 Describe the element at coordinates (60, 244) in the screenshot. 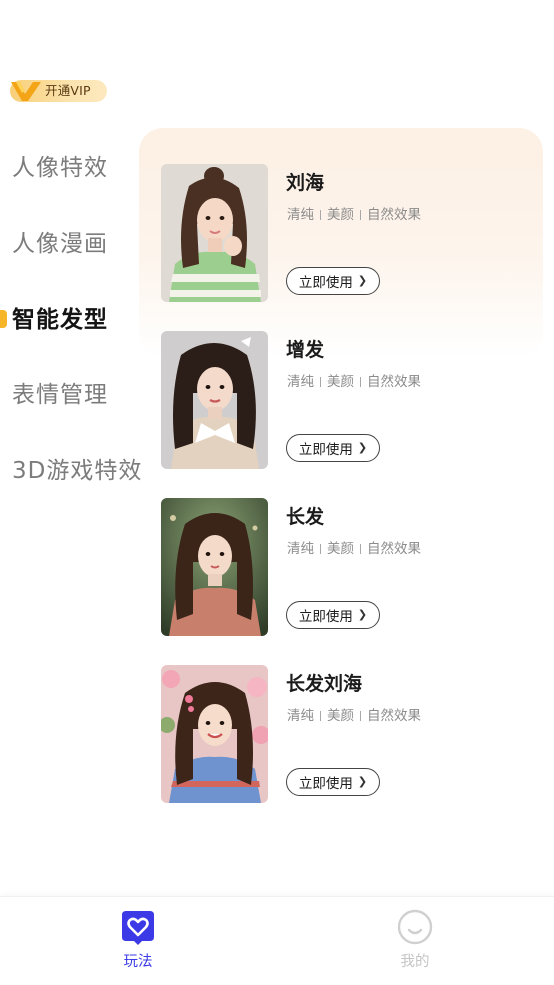

I see `category-label: 人像漫画` at that location.